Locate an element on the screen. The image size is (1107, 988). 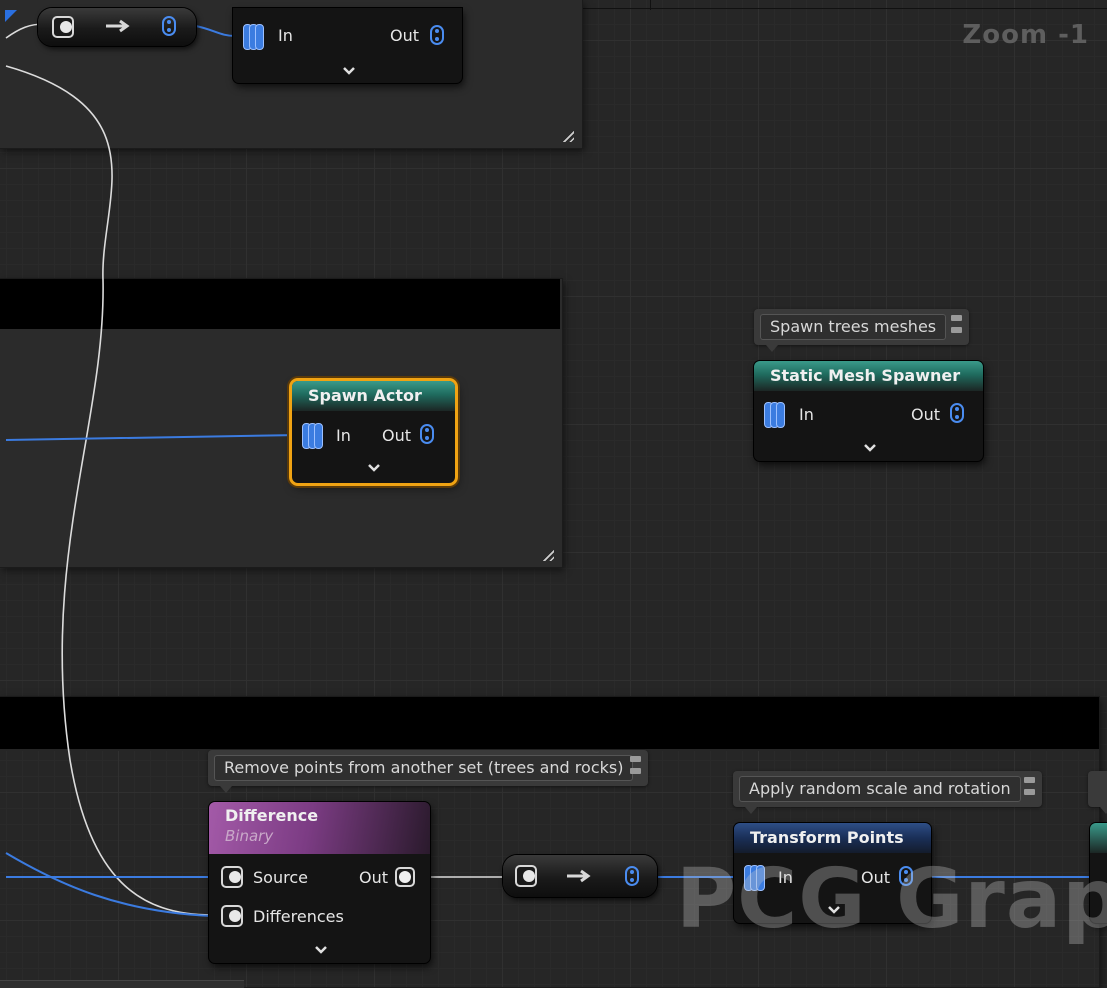
corner-marker-icon is located at coordinates (11, 16).